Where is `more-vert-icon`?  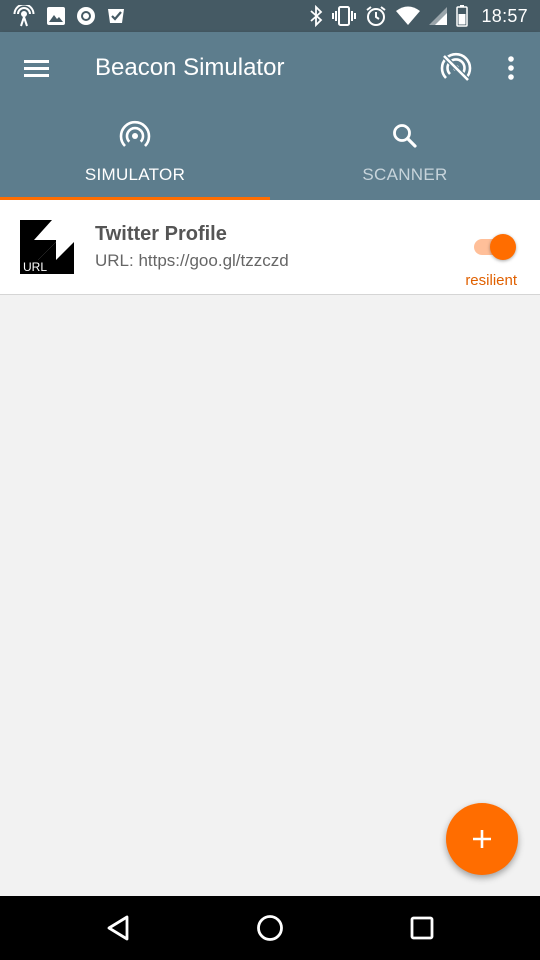 more-vert-icon is located at coordinates (511, 68).